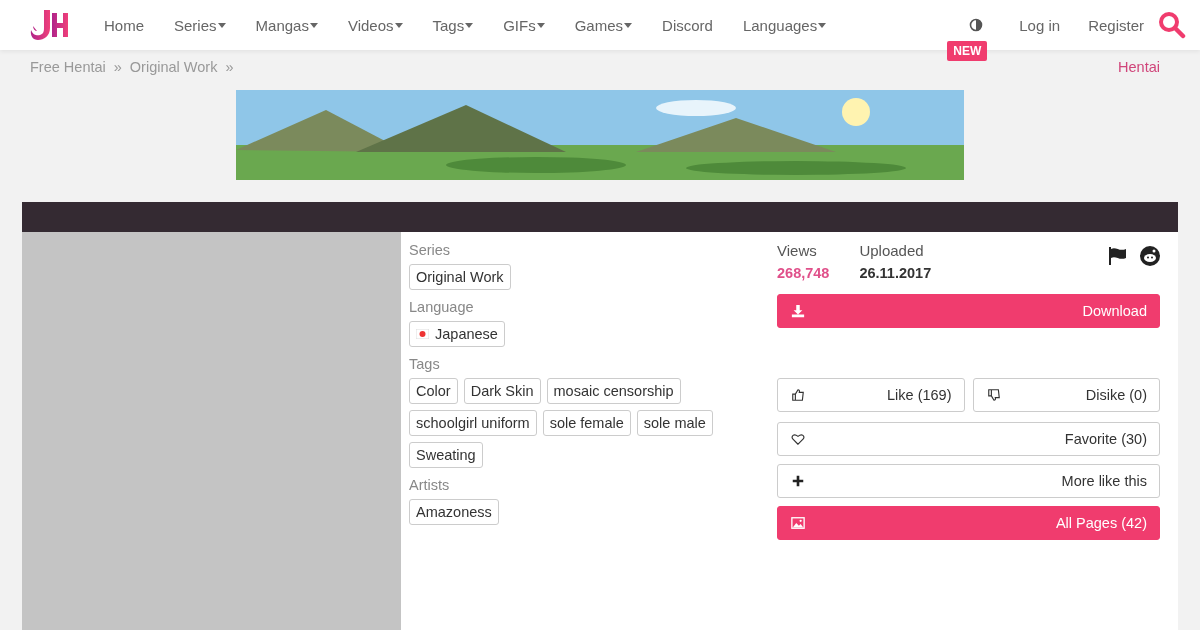 This screenshot has height=630, width=1200. Describe the element at coordinates (442, 307) in the screenshot. I see `section-label: Language` at that location.